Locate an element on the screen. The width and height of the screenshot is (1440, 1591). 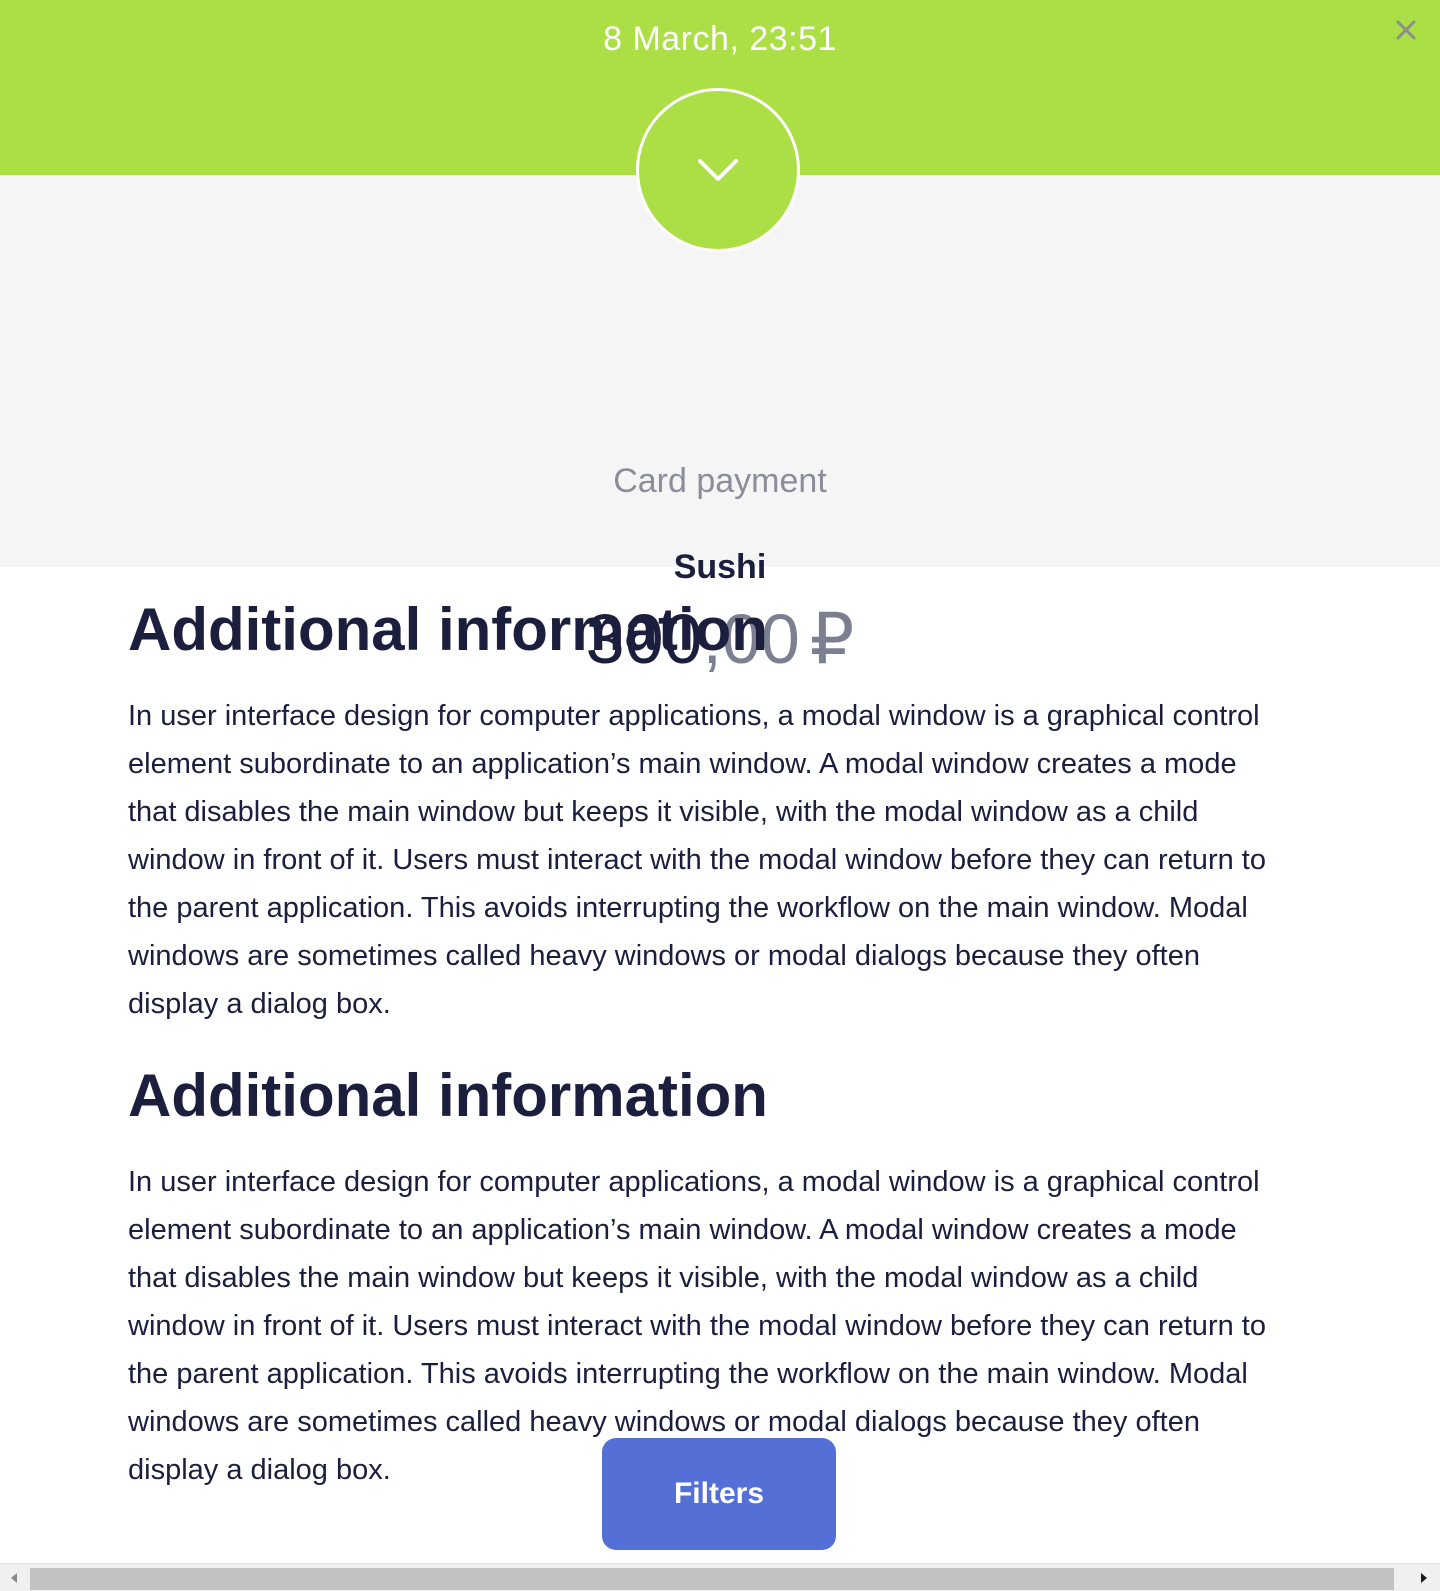
scroll-left-arrow-icon is located at coordinates (14, 1578).